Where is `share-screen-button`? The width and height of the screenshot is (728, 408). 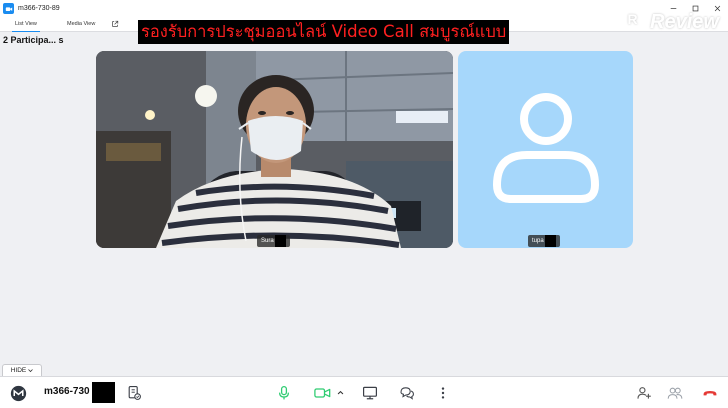 share-screen-button is located at coordinates (370, 393).